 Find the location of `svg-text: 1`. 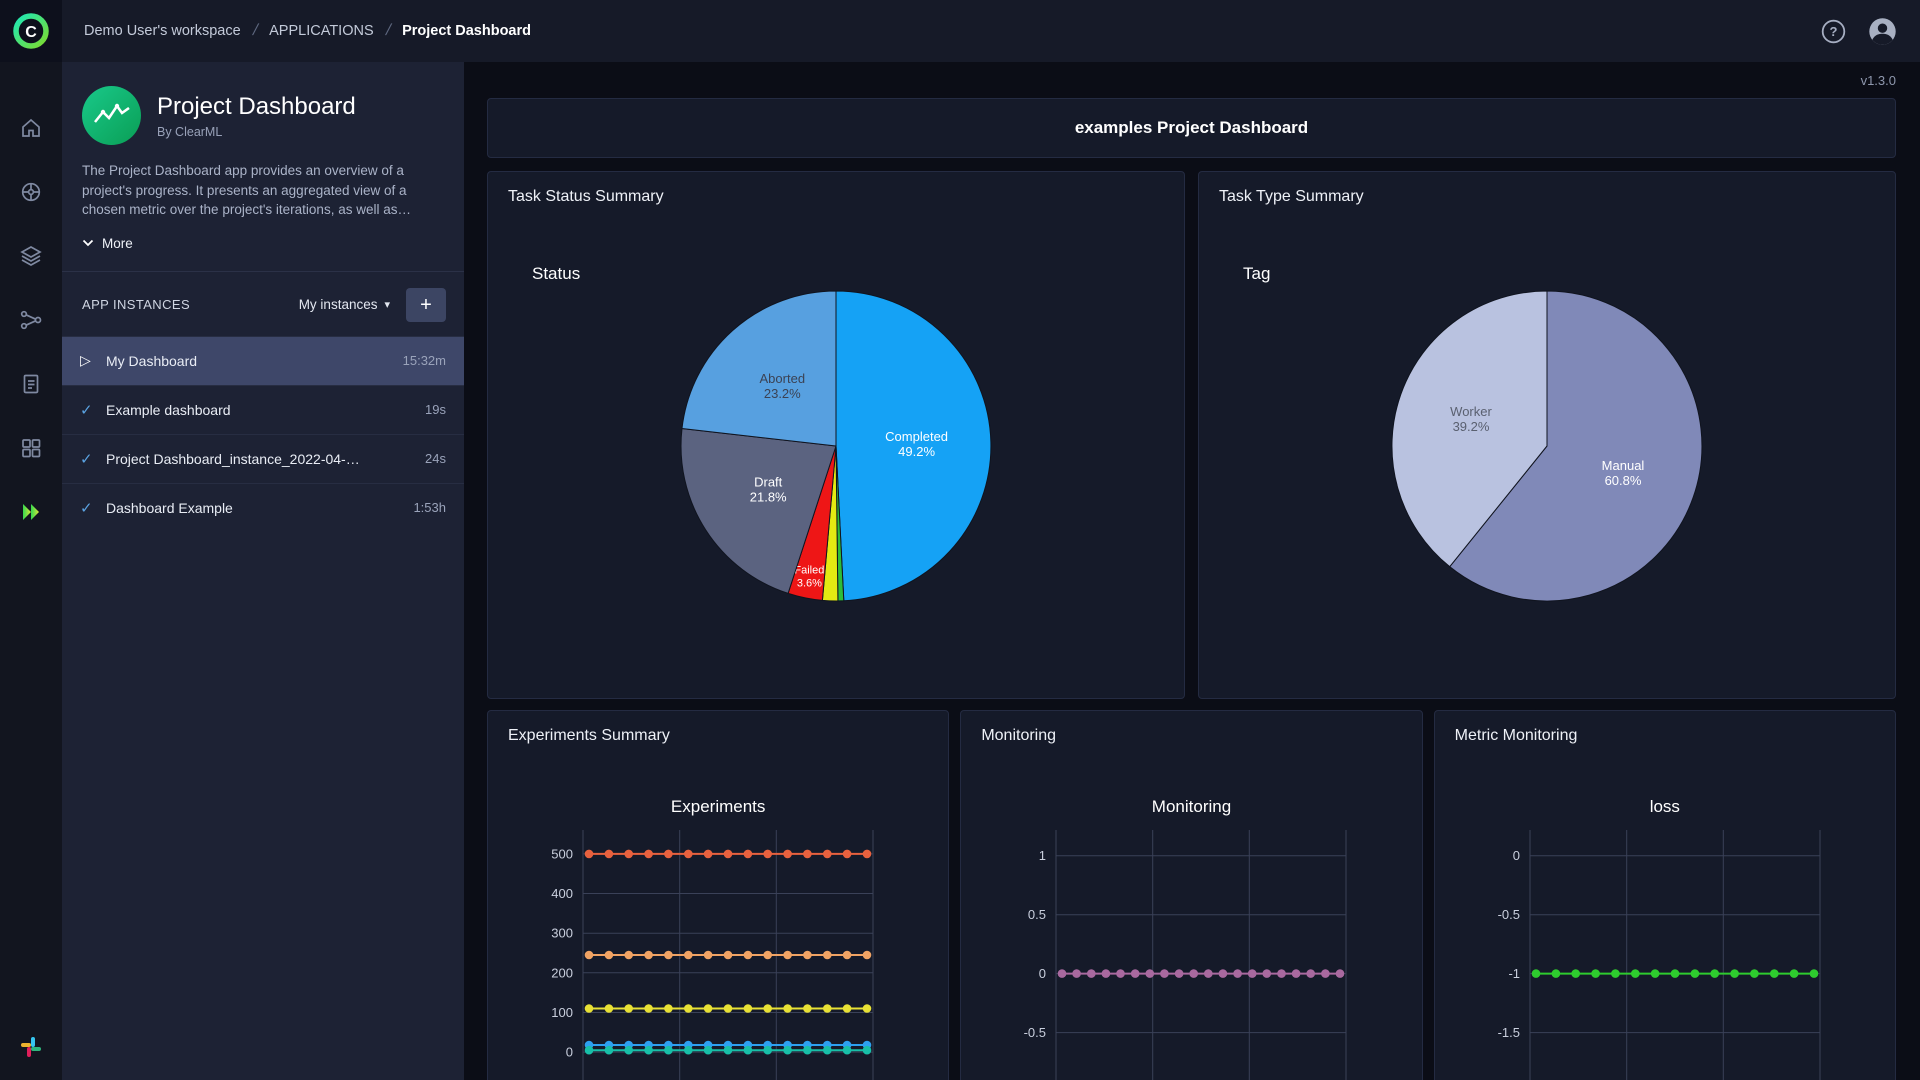

svg-text: 1 is located at coordinates (1042, 855).